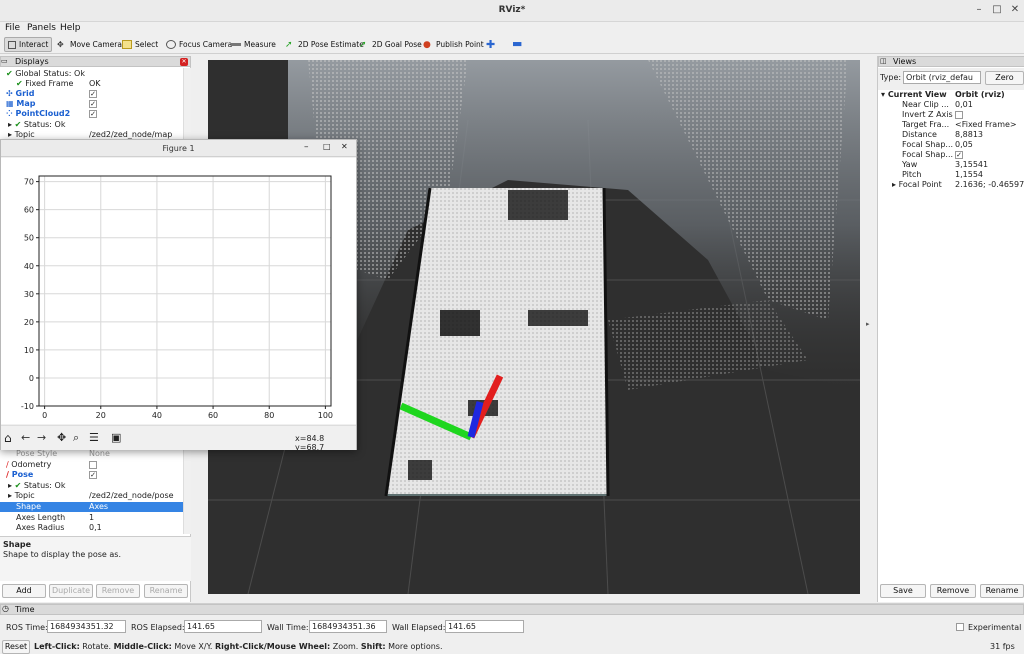 This screenshot has width=1024, height=654. I want to click on forward-arrow-icon: →, so click(41, 437).